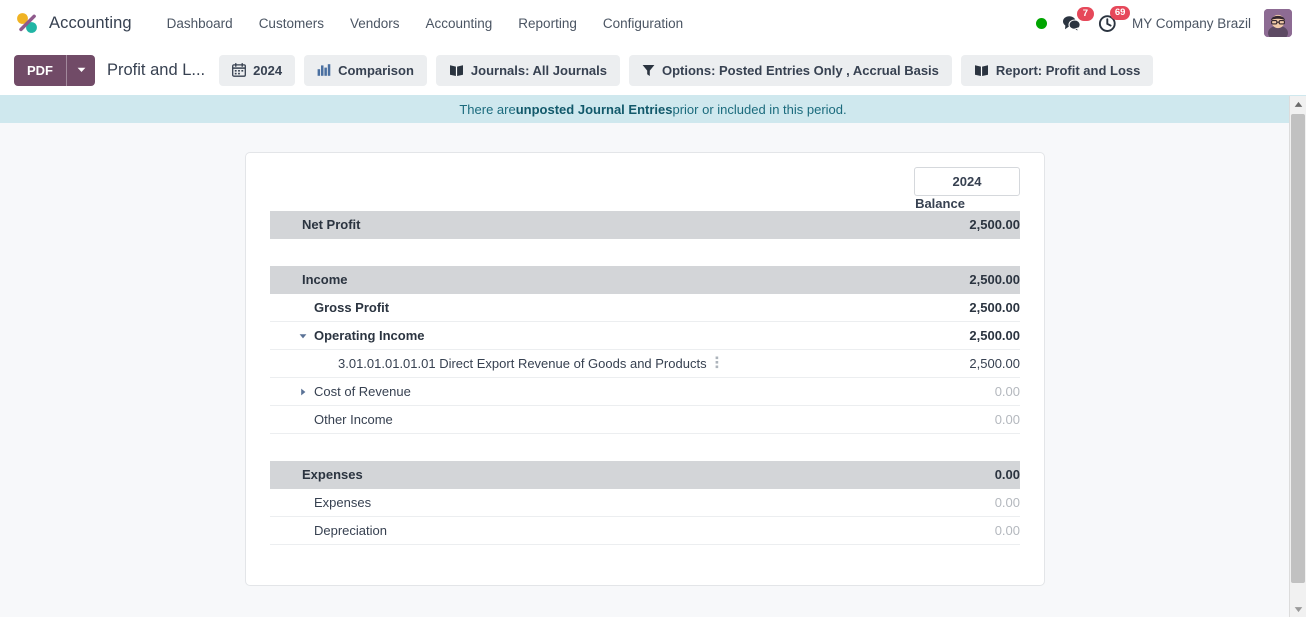 The image size is (1306, 617). I want to click on row-label-cell: Net Profit, so click(565, 225).